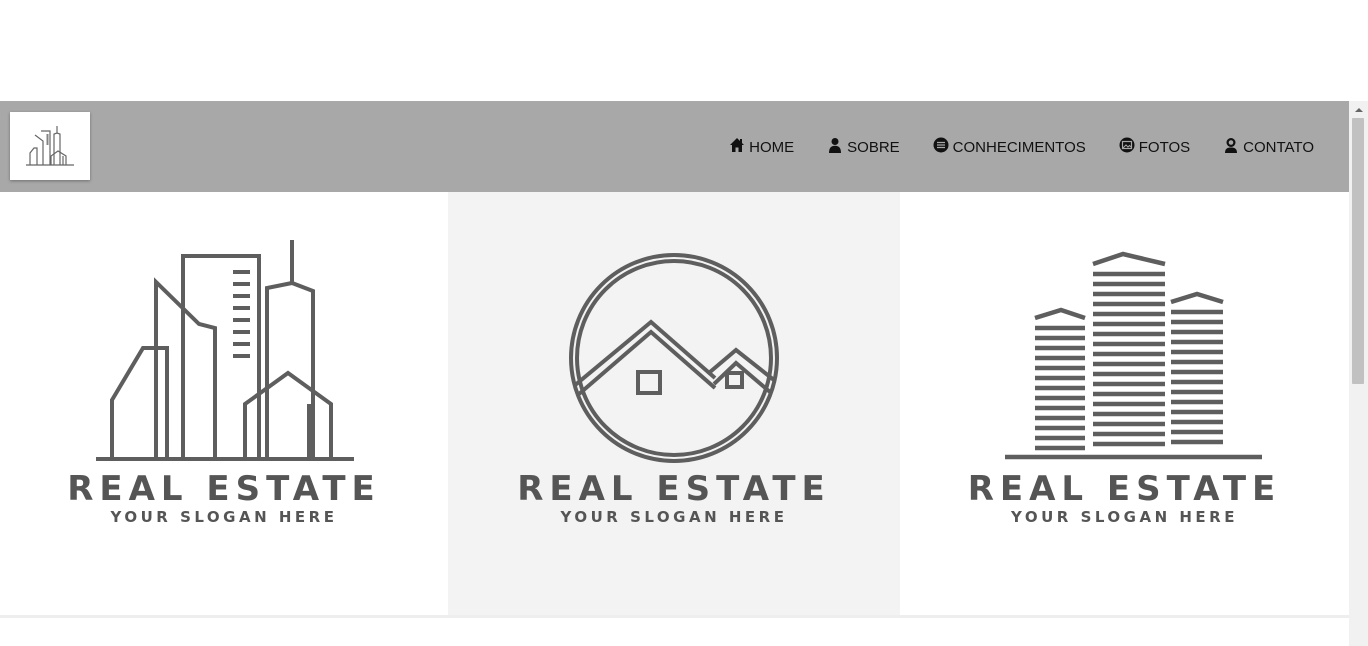 The image size is (1368, 646). I want to click on contact-icon, so click(1231, 145).